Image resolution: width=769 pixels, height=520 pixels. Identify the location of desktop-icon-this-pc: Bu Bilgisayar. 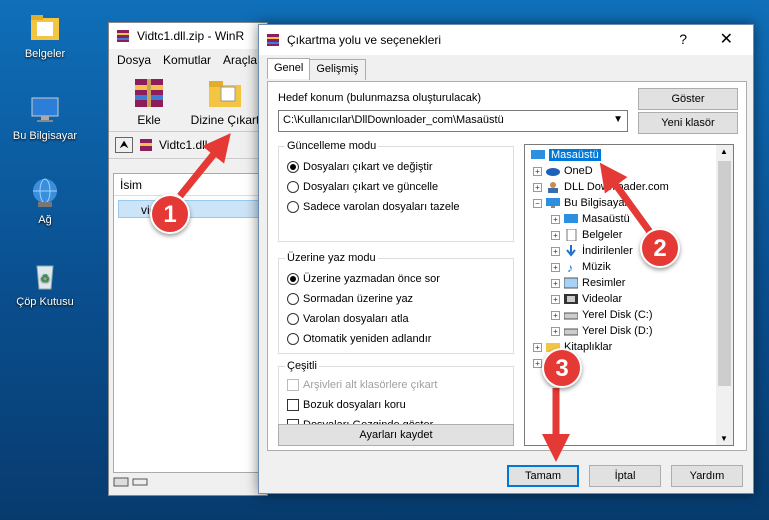
(45, 117).